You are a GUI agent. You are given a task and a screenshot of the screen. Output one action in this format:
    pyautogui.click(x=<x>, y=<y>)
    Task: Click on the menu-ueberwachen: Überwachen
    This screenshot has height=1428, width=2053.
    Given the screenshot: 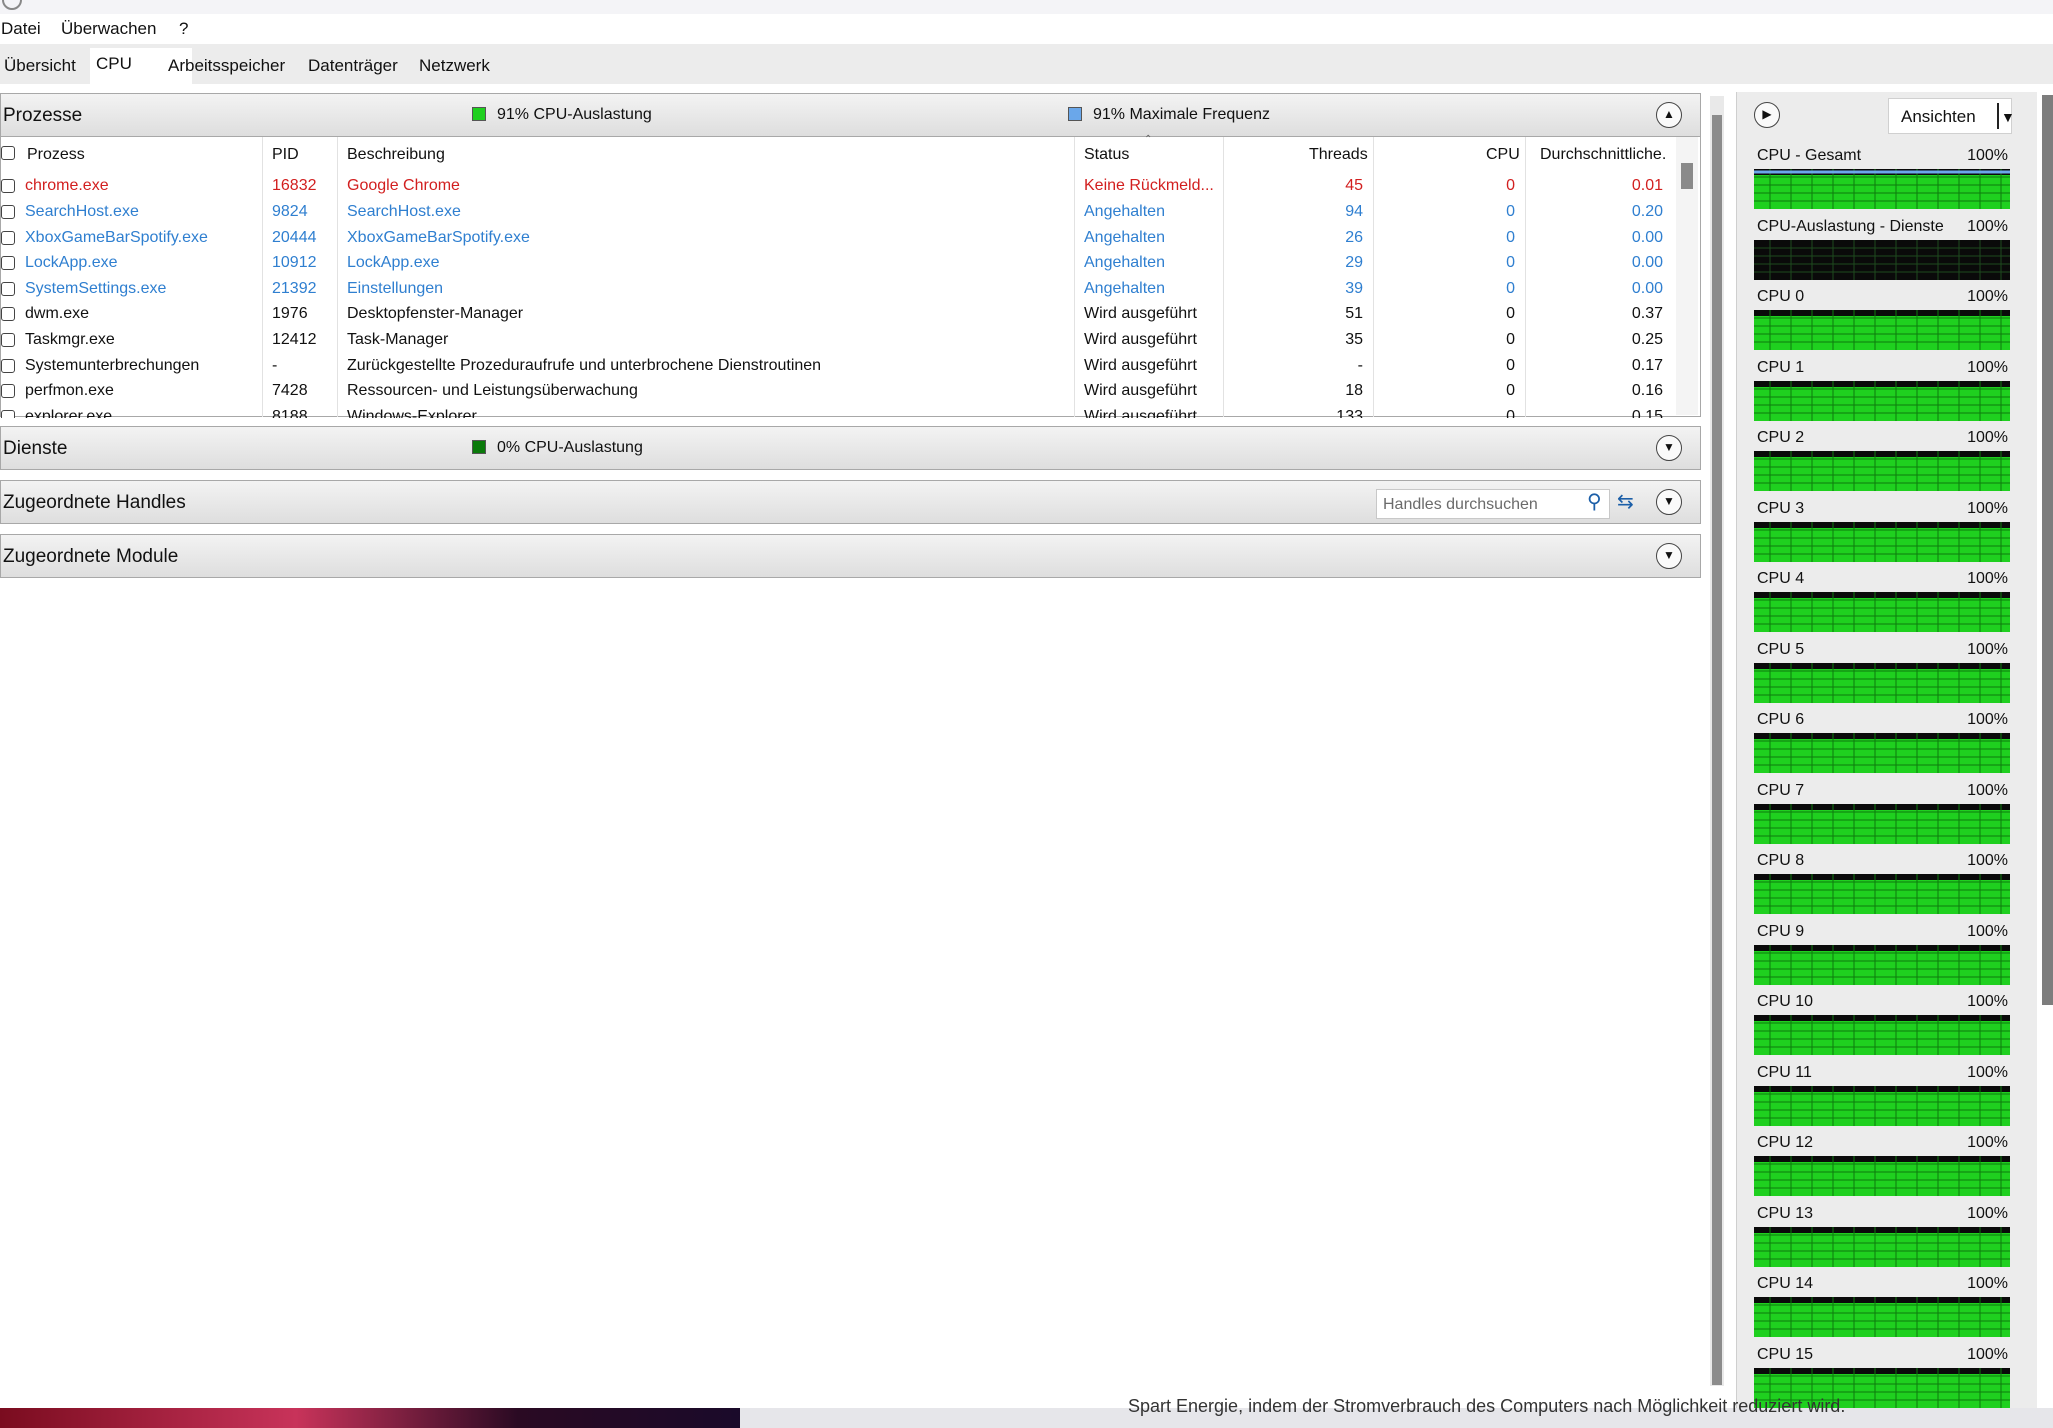 What is the action you would take?
    pyautogui.click(x=108, y=29)
    